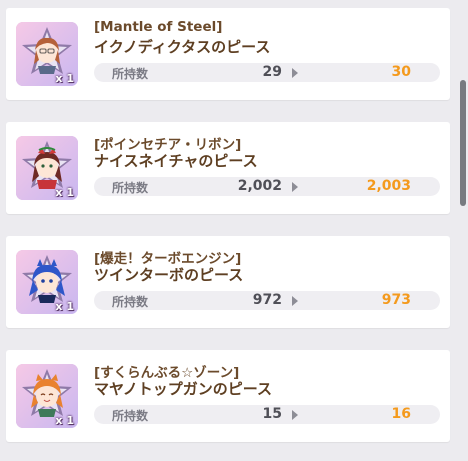 This screenshot has width=468, height=461. I want to click on piece-name: ツインターボのピース, so click(169, 275).